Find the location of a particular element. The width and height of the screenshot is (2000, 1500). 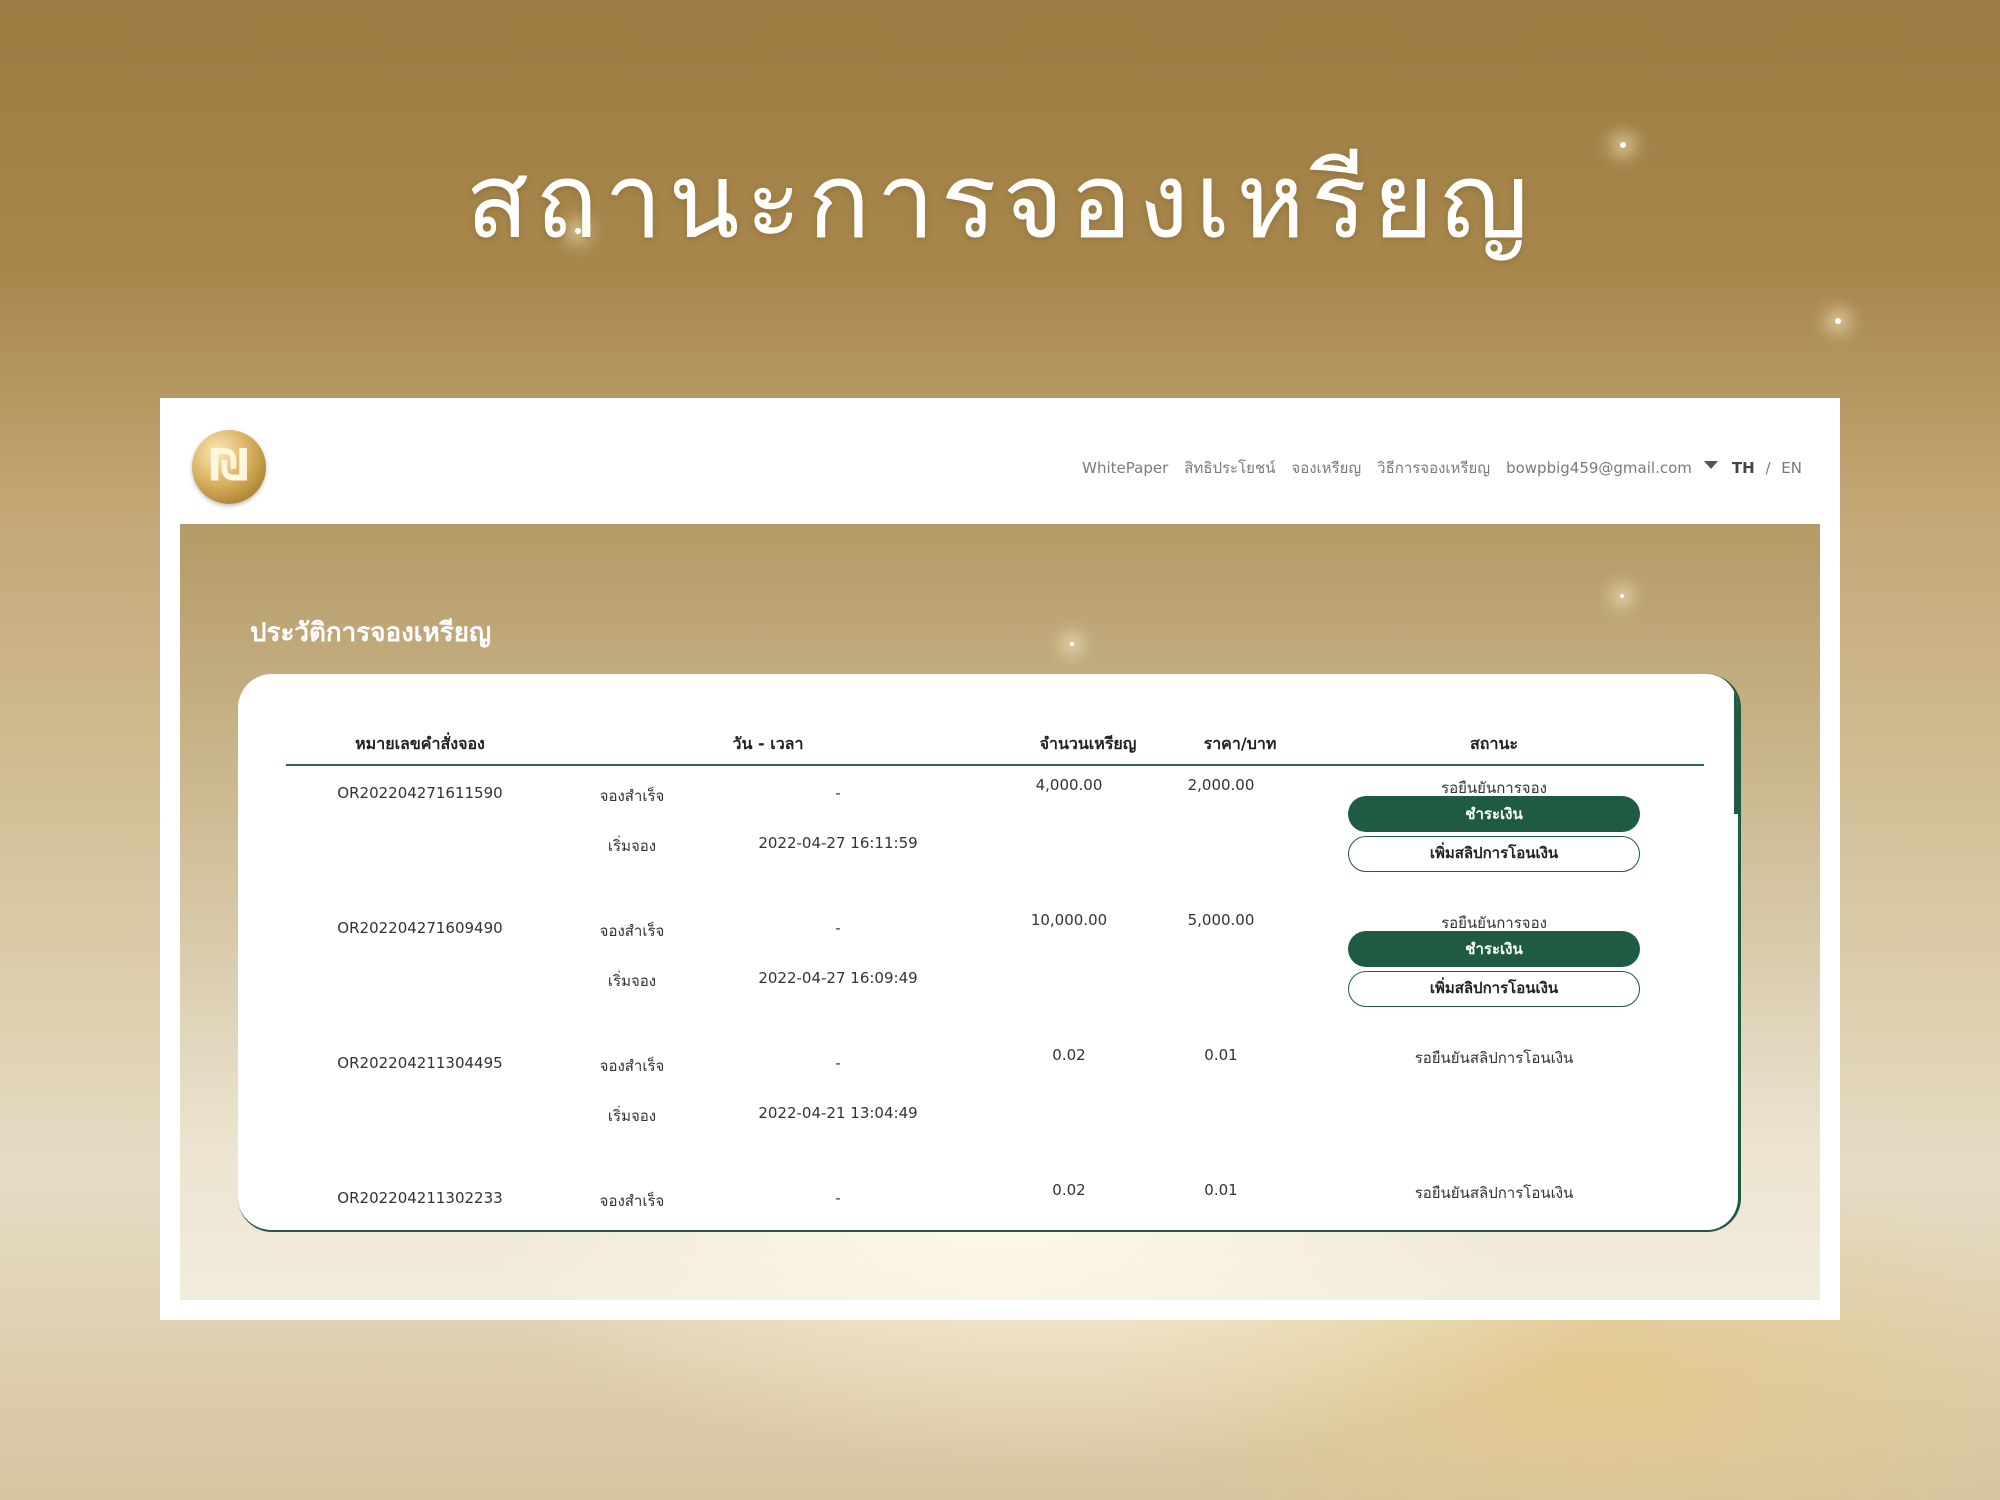

order-number: OR202204211302233 is located at coordinates (420, 1198).